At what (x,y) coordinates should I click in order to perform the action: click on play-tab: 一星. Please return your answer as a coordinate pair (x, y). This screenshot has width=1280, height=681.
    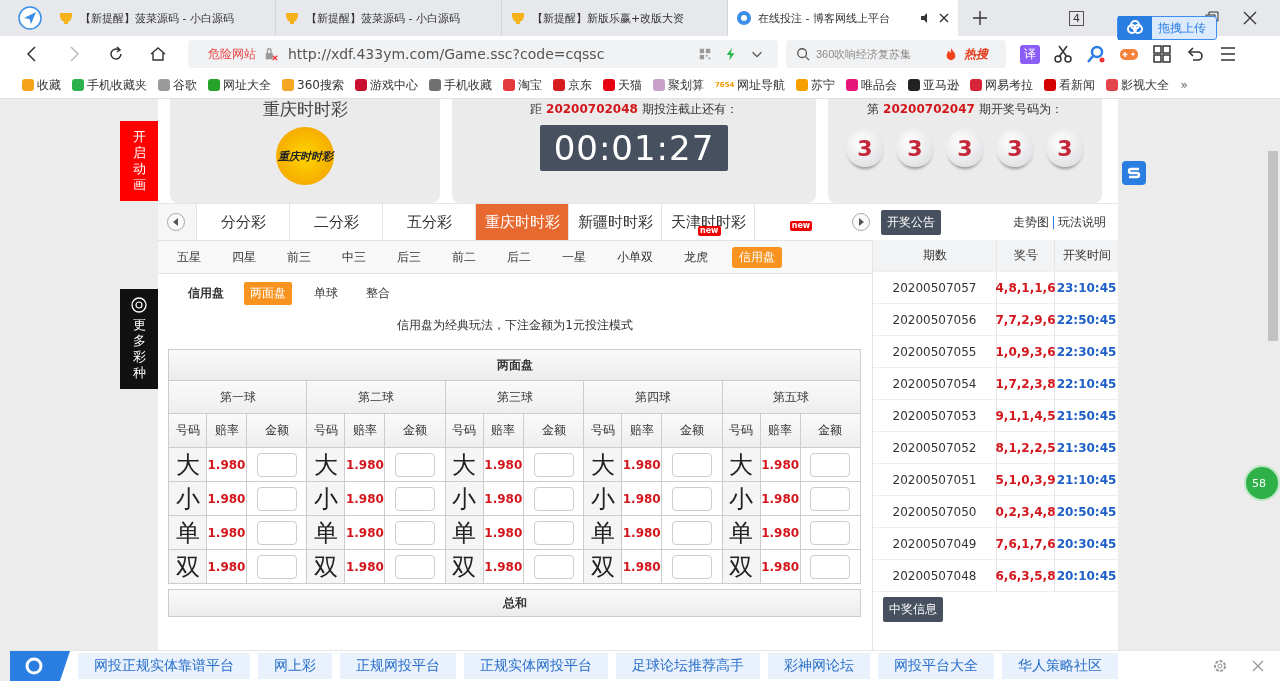
    Looking at the image, I should click on (574, 257).